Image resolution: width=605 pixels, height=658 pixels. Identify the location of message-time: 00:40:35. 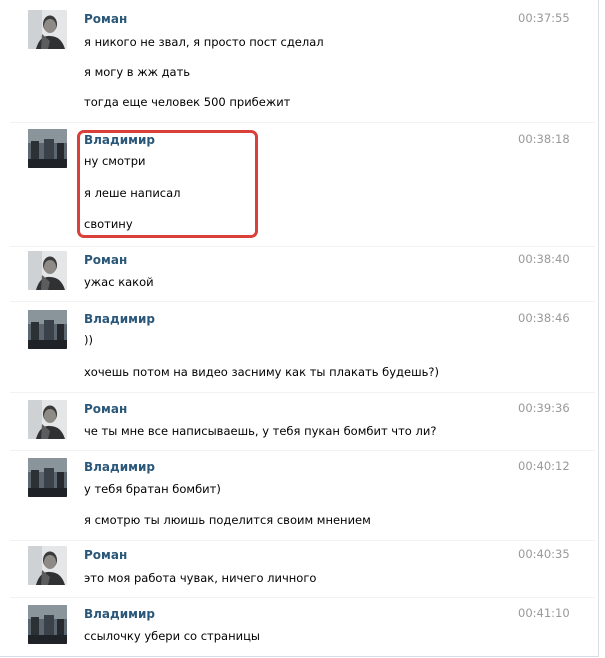
(544, 554).